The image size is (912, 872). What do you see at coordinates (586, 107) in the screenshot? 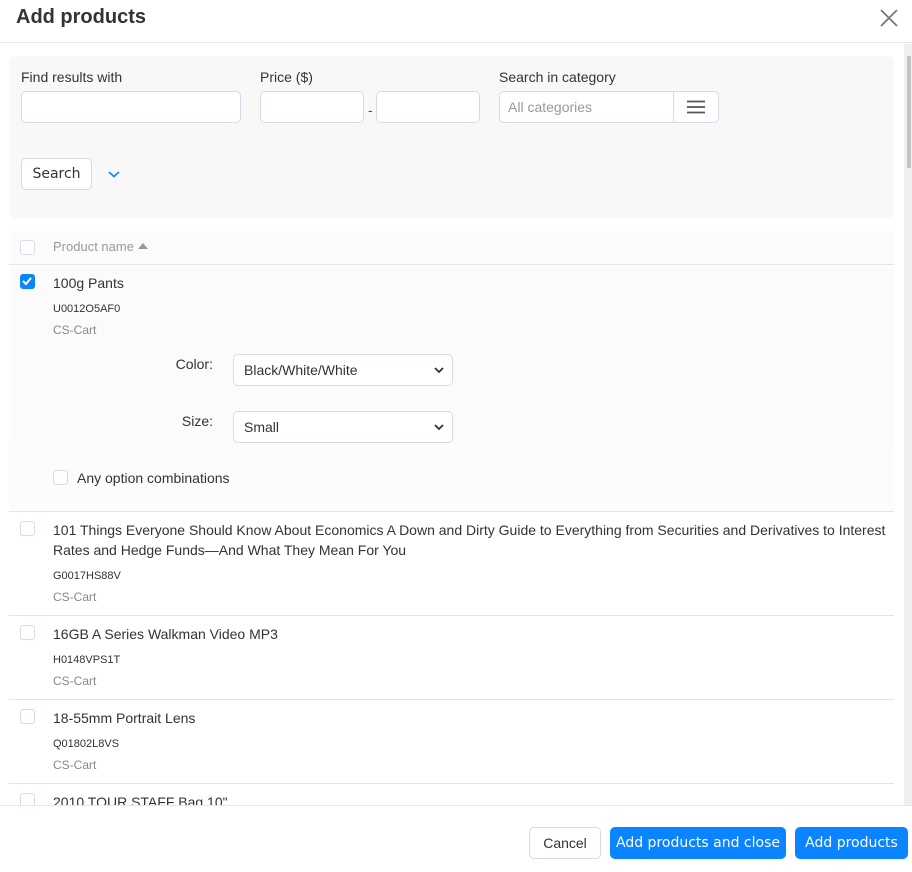
I see `category-input` at bounding box center [586, 107].